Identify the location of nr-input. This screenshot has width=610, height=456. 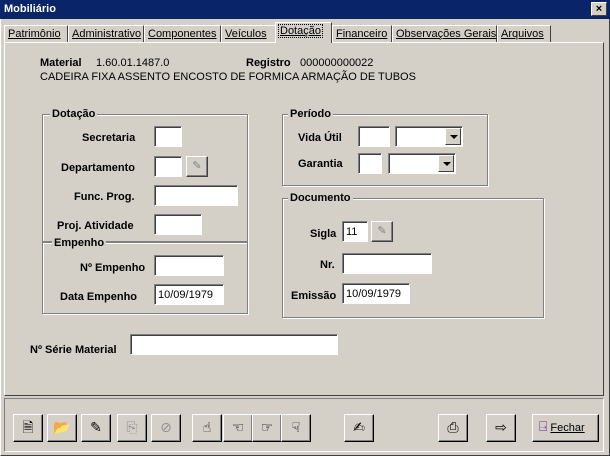
(387, 263).